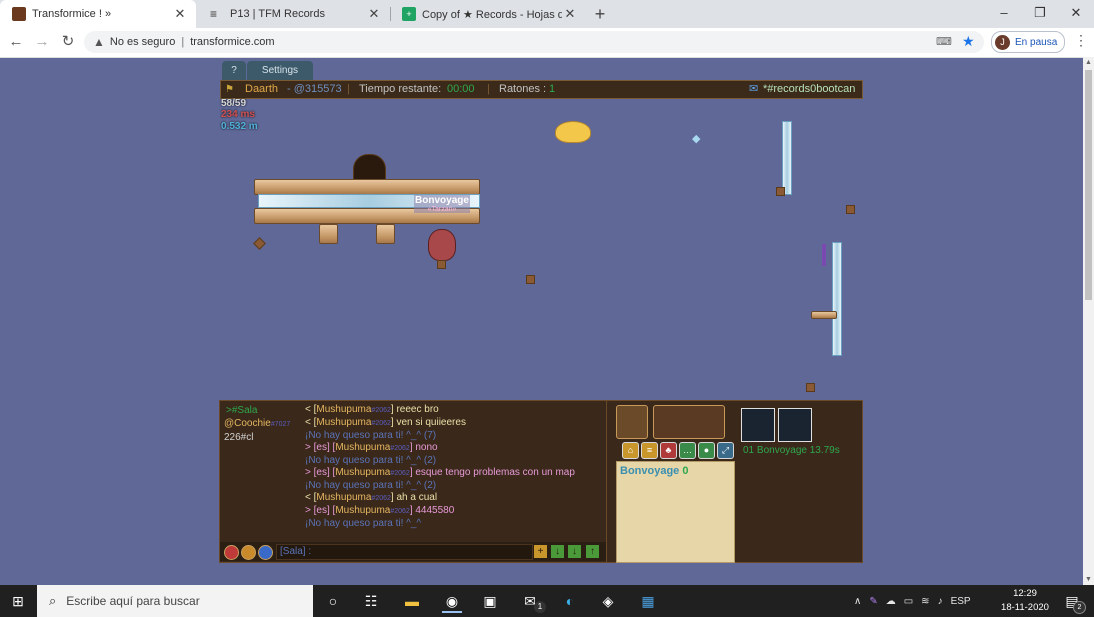 This screenshot has height=617, width=1094. What do you see at coordinates (1040, 14) in the screenshot?
I see `restore-button: ❐` at bounding box center [1040, 14].